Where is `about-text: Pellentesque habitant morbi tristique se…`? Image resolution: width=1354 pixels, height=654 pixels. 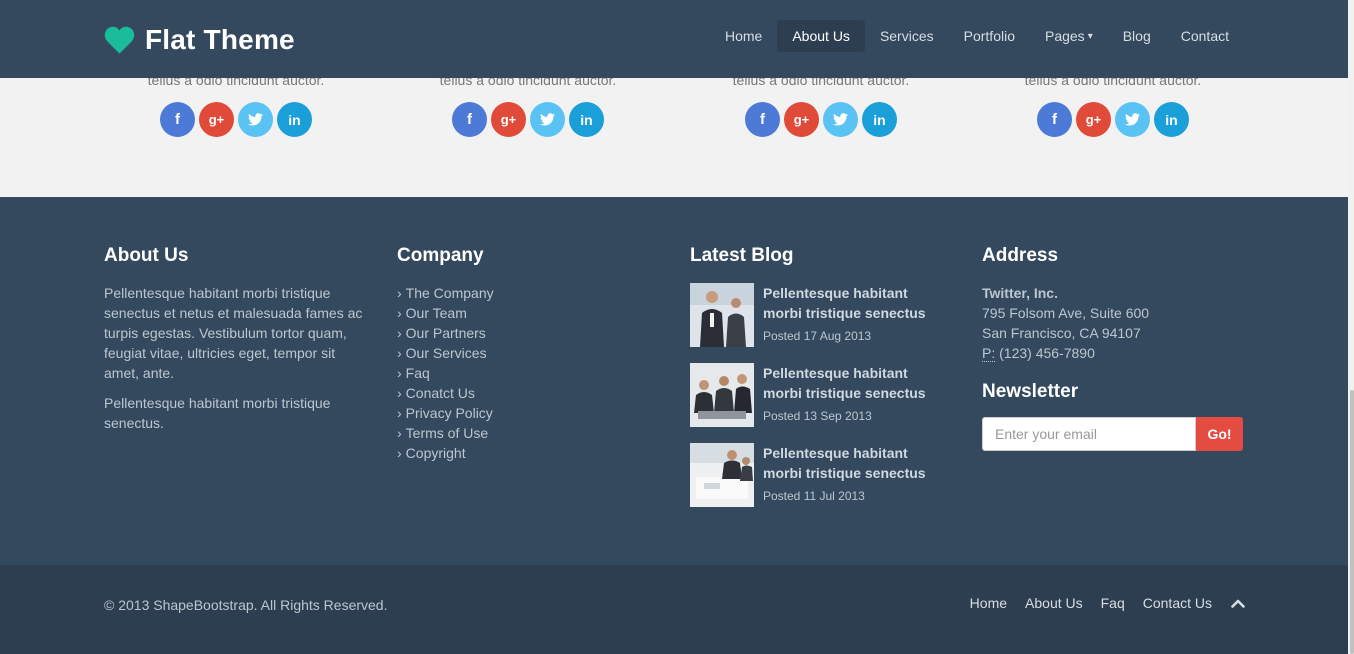
about-text: Pellentesque habitant morbi tristique se… is located at coordinates (233, 333).